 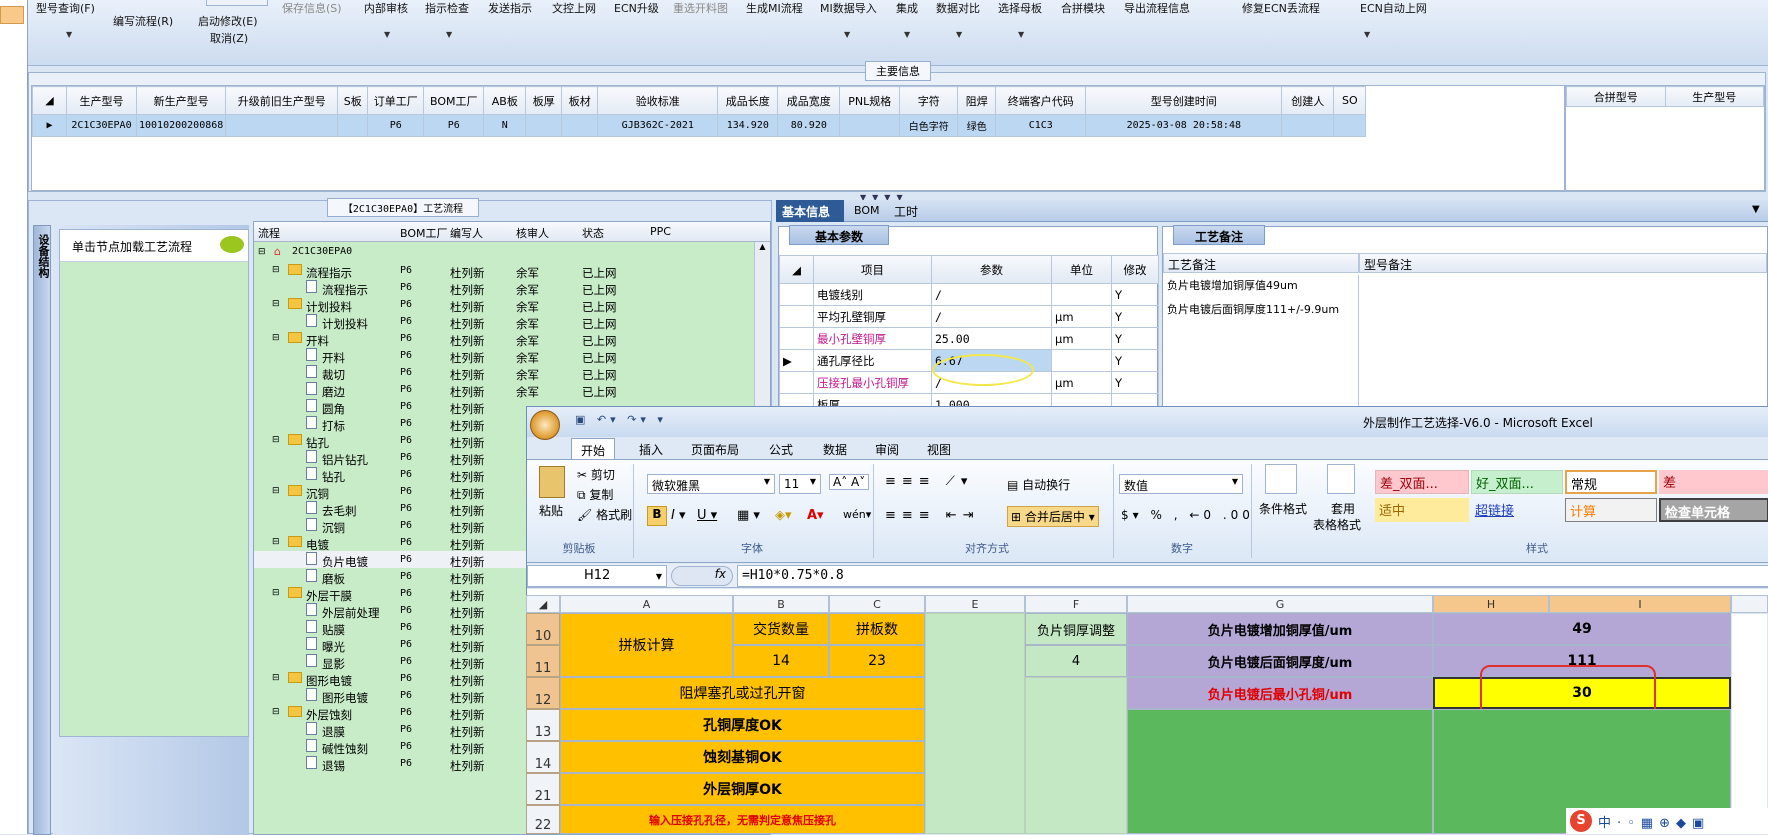 What do you see at coordinates (1611, 482) in the screenshot?
I see `style-normal: 常规` at bounding box center [1611, 482].